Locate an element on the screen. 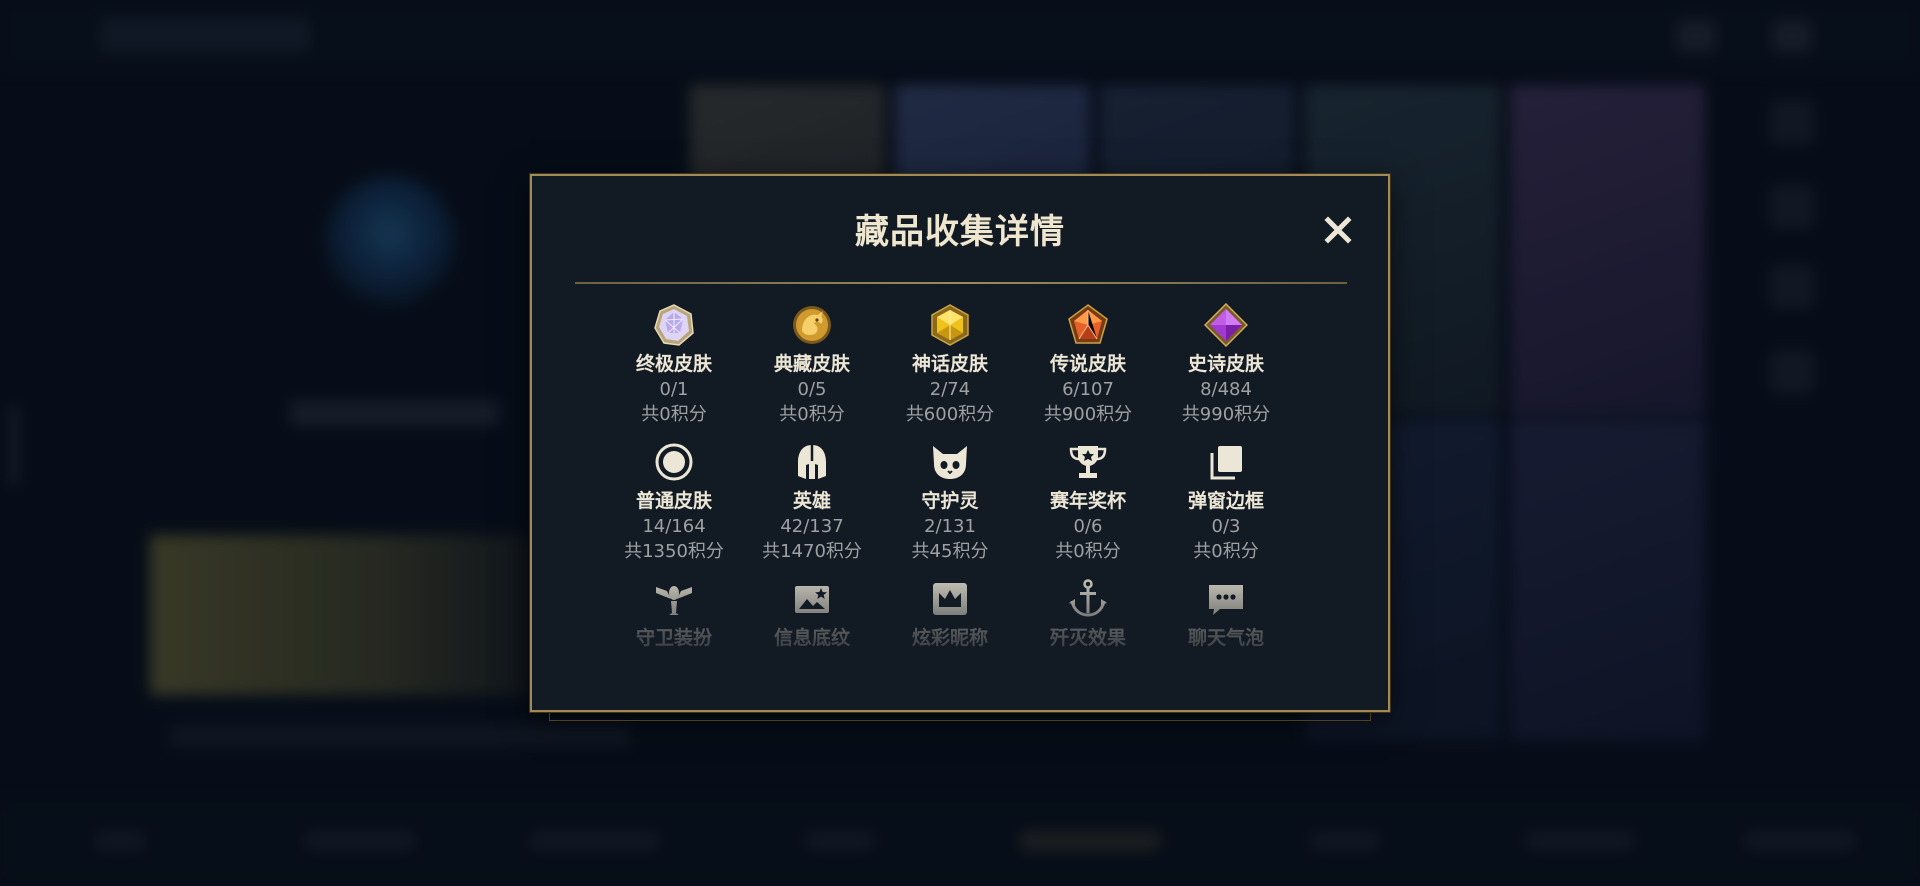 The height and width of the screenshot is (886, 1920). collection-points: 共1350积分 is located at coordinates (674, 551).